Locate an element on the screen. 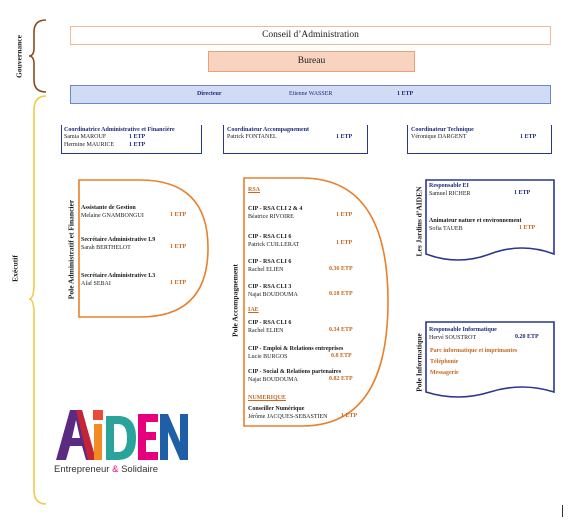 The width and height of the screenshot is (571, 525). rsa-role-4: CIP - RSA CLI 3 Najat BOUDOUMA 0.18 ETP is located at coordinates (303, 291).